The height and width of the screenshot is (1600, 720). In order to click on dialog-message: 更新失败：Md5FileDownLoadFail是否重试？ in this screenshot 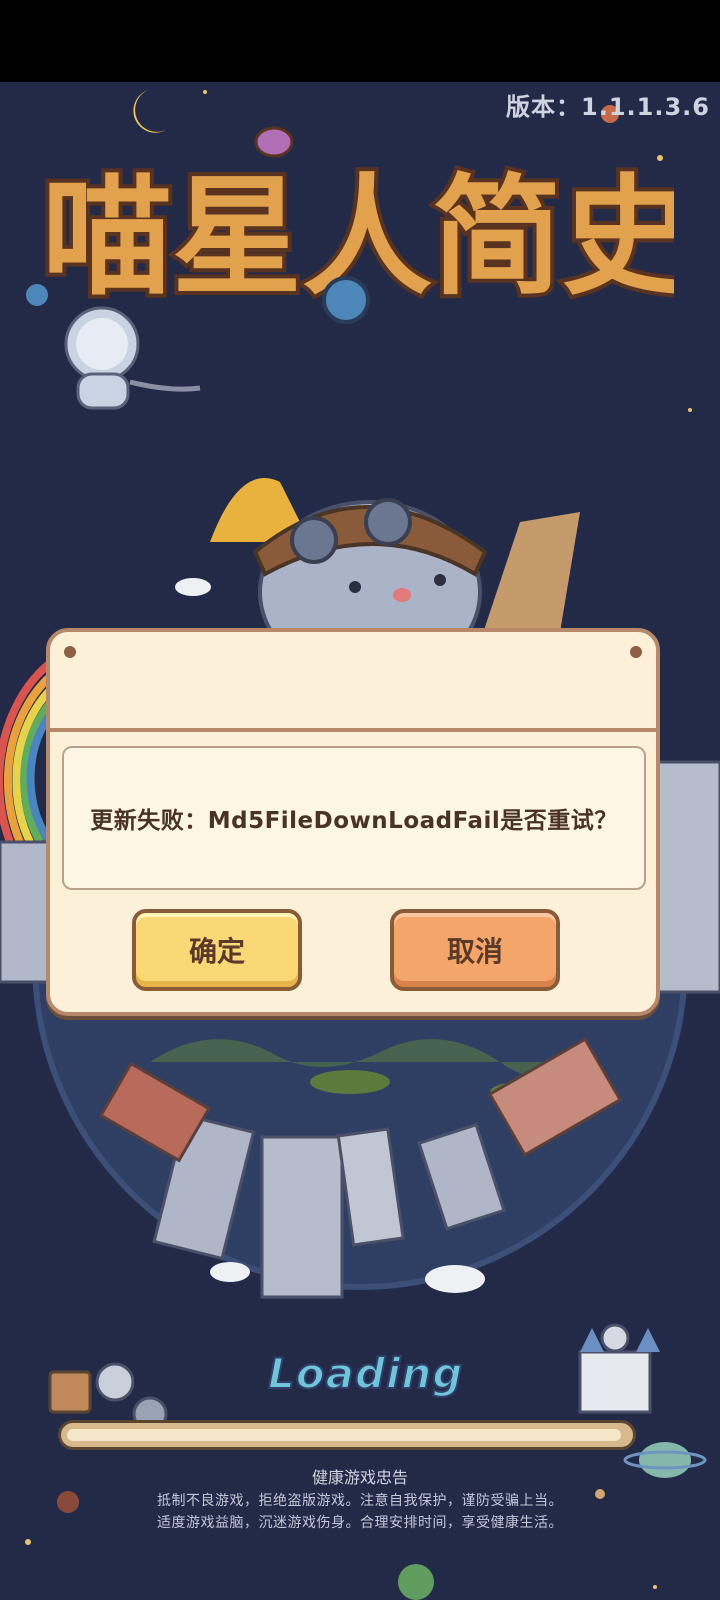, I will do `click(354, 821)`.